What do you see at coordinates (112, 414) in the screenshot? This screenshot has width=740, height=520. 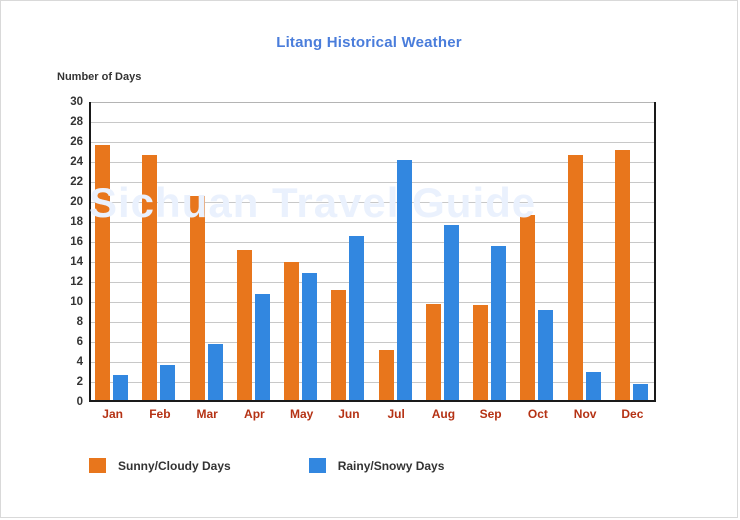 I see `x-axis-tick-label: Jan` at bounding box center [112, 414].